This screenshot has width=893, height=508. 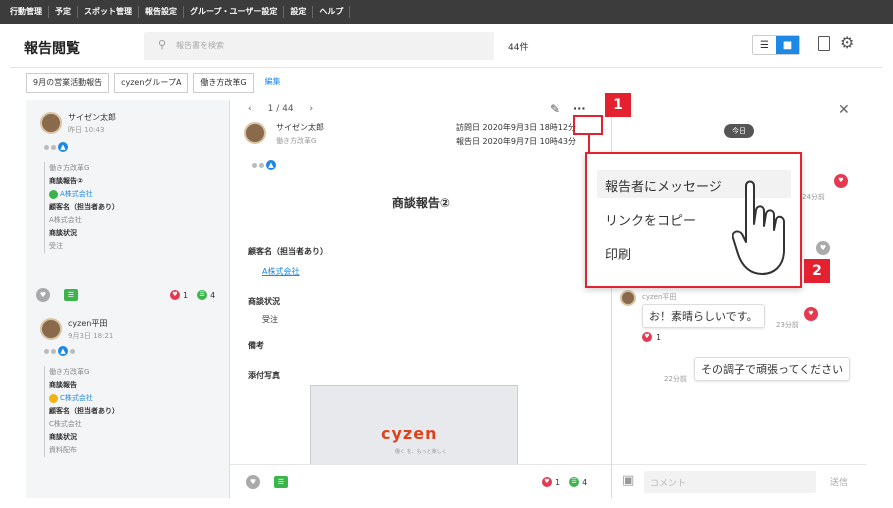 I want to click on gear-icon: ⚙, so click(x=847, y=42).